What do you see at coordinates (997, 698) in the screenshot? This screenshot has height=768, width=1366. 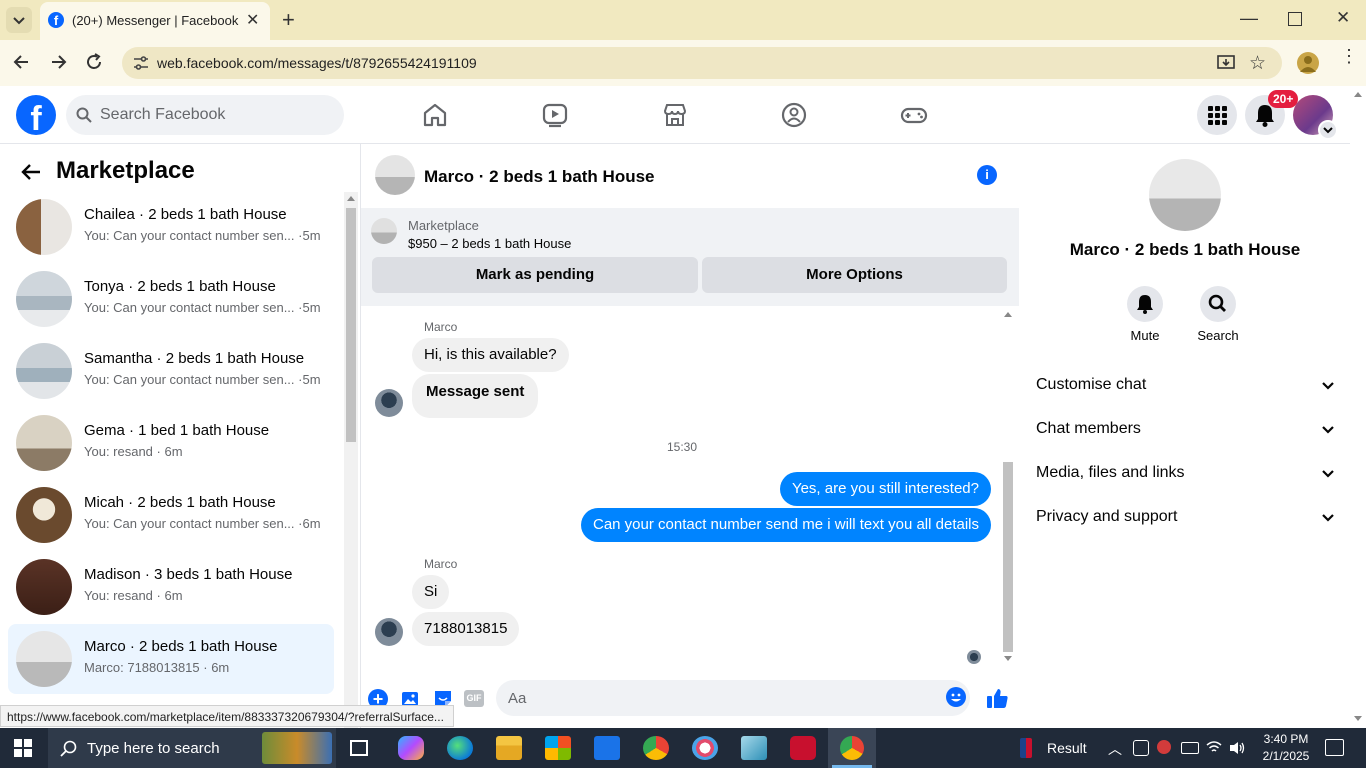 I see `like-button` at bounding box center [997, 698].